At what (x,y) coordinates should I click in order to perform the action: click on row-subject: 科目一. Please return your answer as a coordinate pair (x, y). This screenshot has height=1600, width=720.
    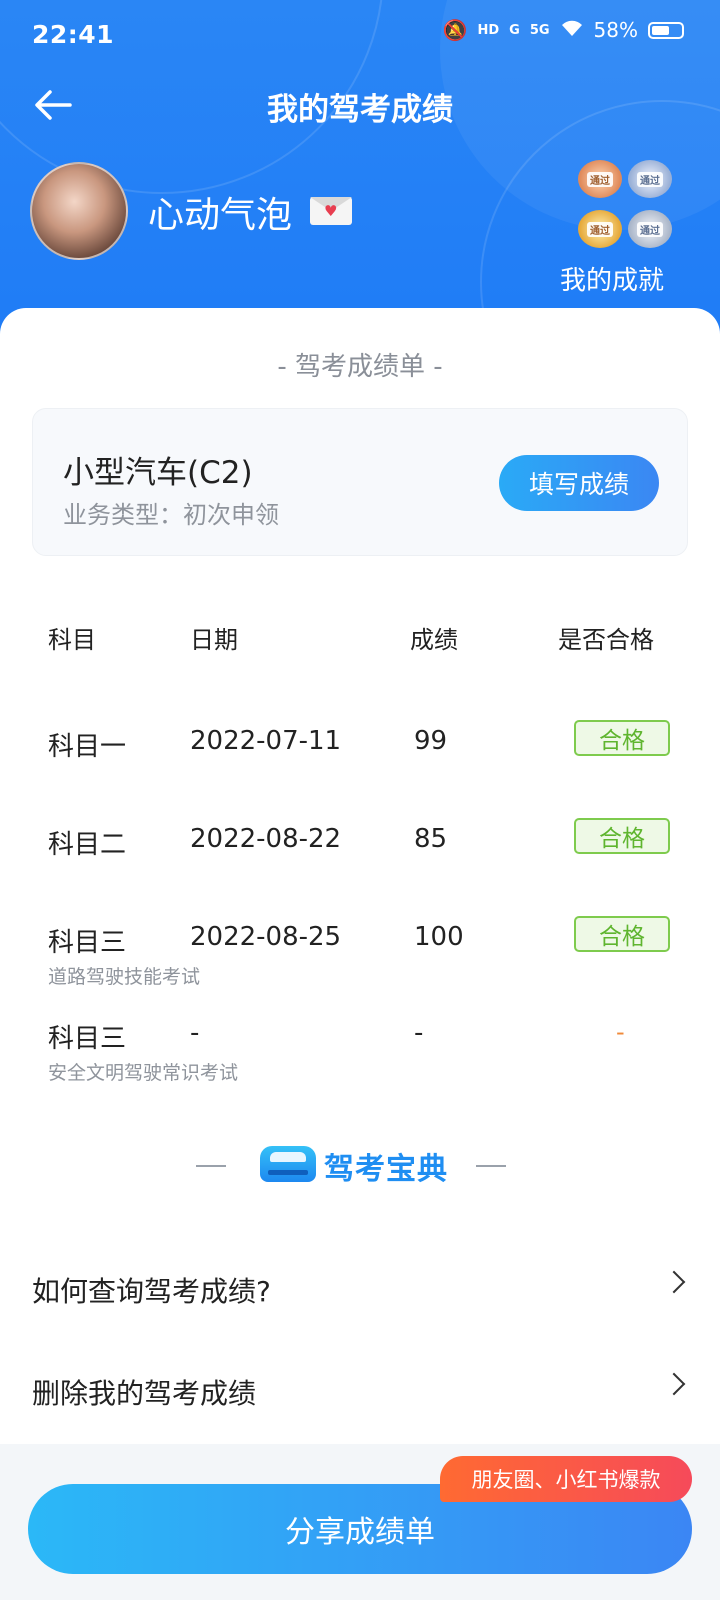
    Looking at the image, I should click on (87, 747).